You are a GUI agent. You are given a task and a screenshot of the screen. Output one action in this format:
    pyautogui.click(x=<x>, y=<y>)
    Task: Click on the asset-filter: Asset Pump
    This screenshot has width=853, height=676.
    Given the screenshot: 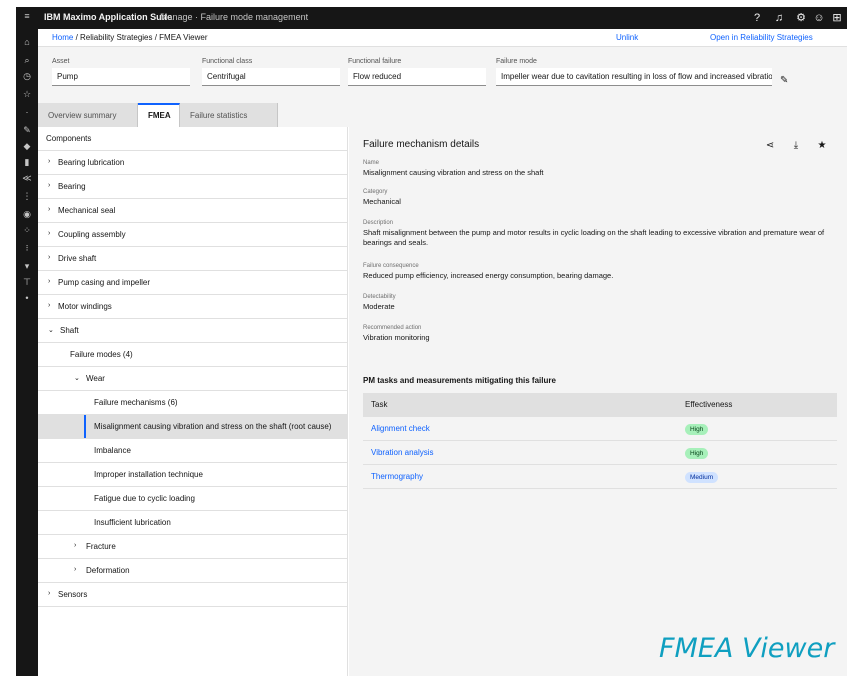 What is the action you would take?
    pyautogui.click(x=121, y=72)
    